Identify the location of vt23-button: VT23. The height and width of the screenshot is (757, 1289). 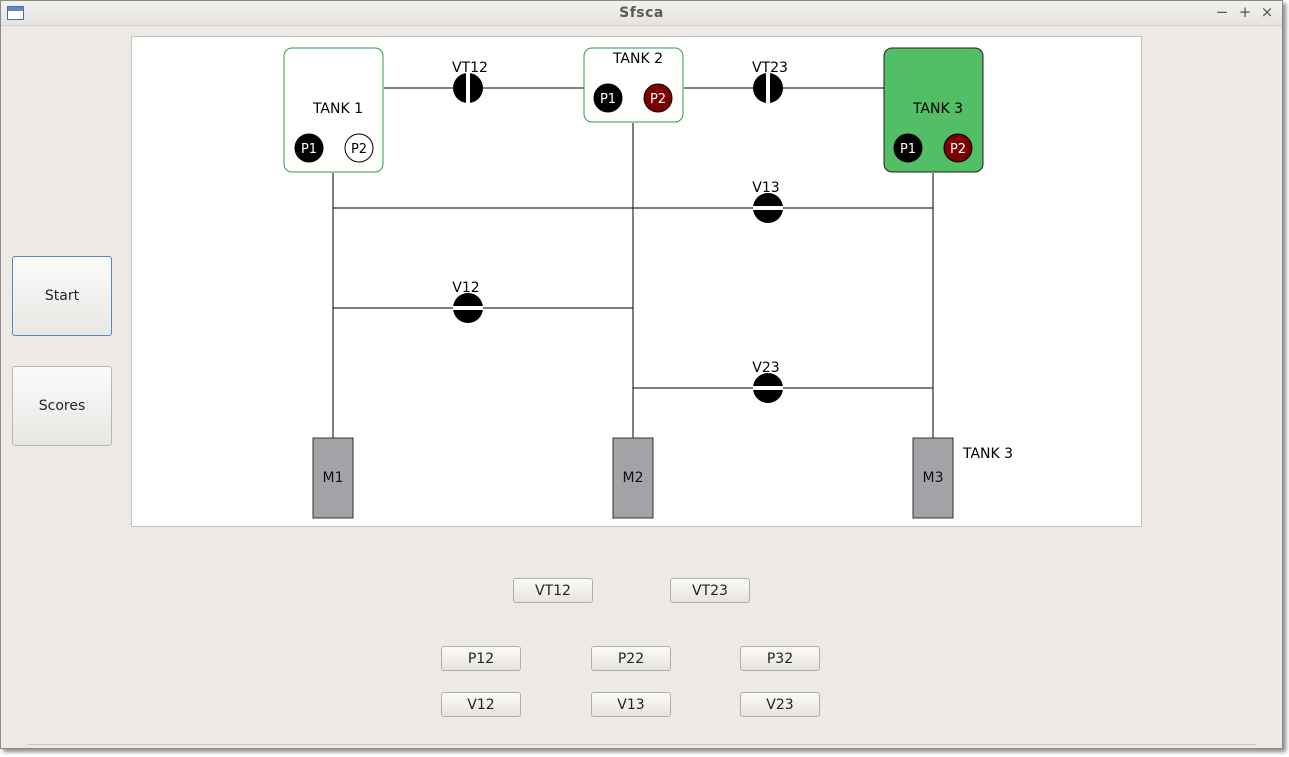
(710, 590).